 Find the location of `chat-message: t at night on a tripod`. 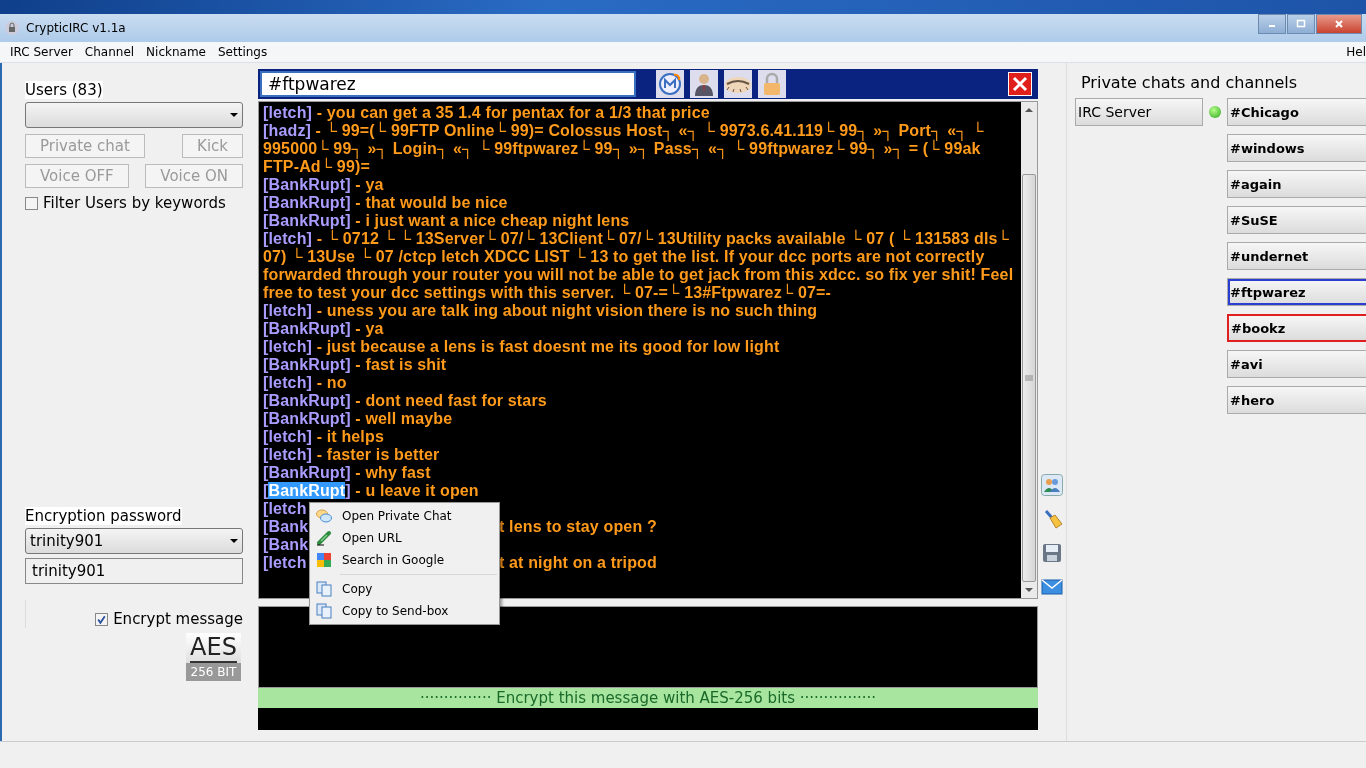

chat-message: t at night on a tripod is located at coordinates (578, 563).